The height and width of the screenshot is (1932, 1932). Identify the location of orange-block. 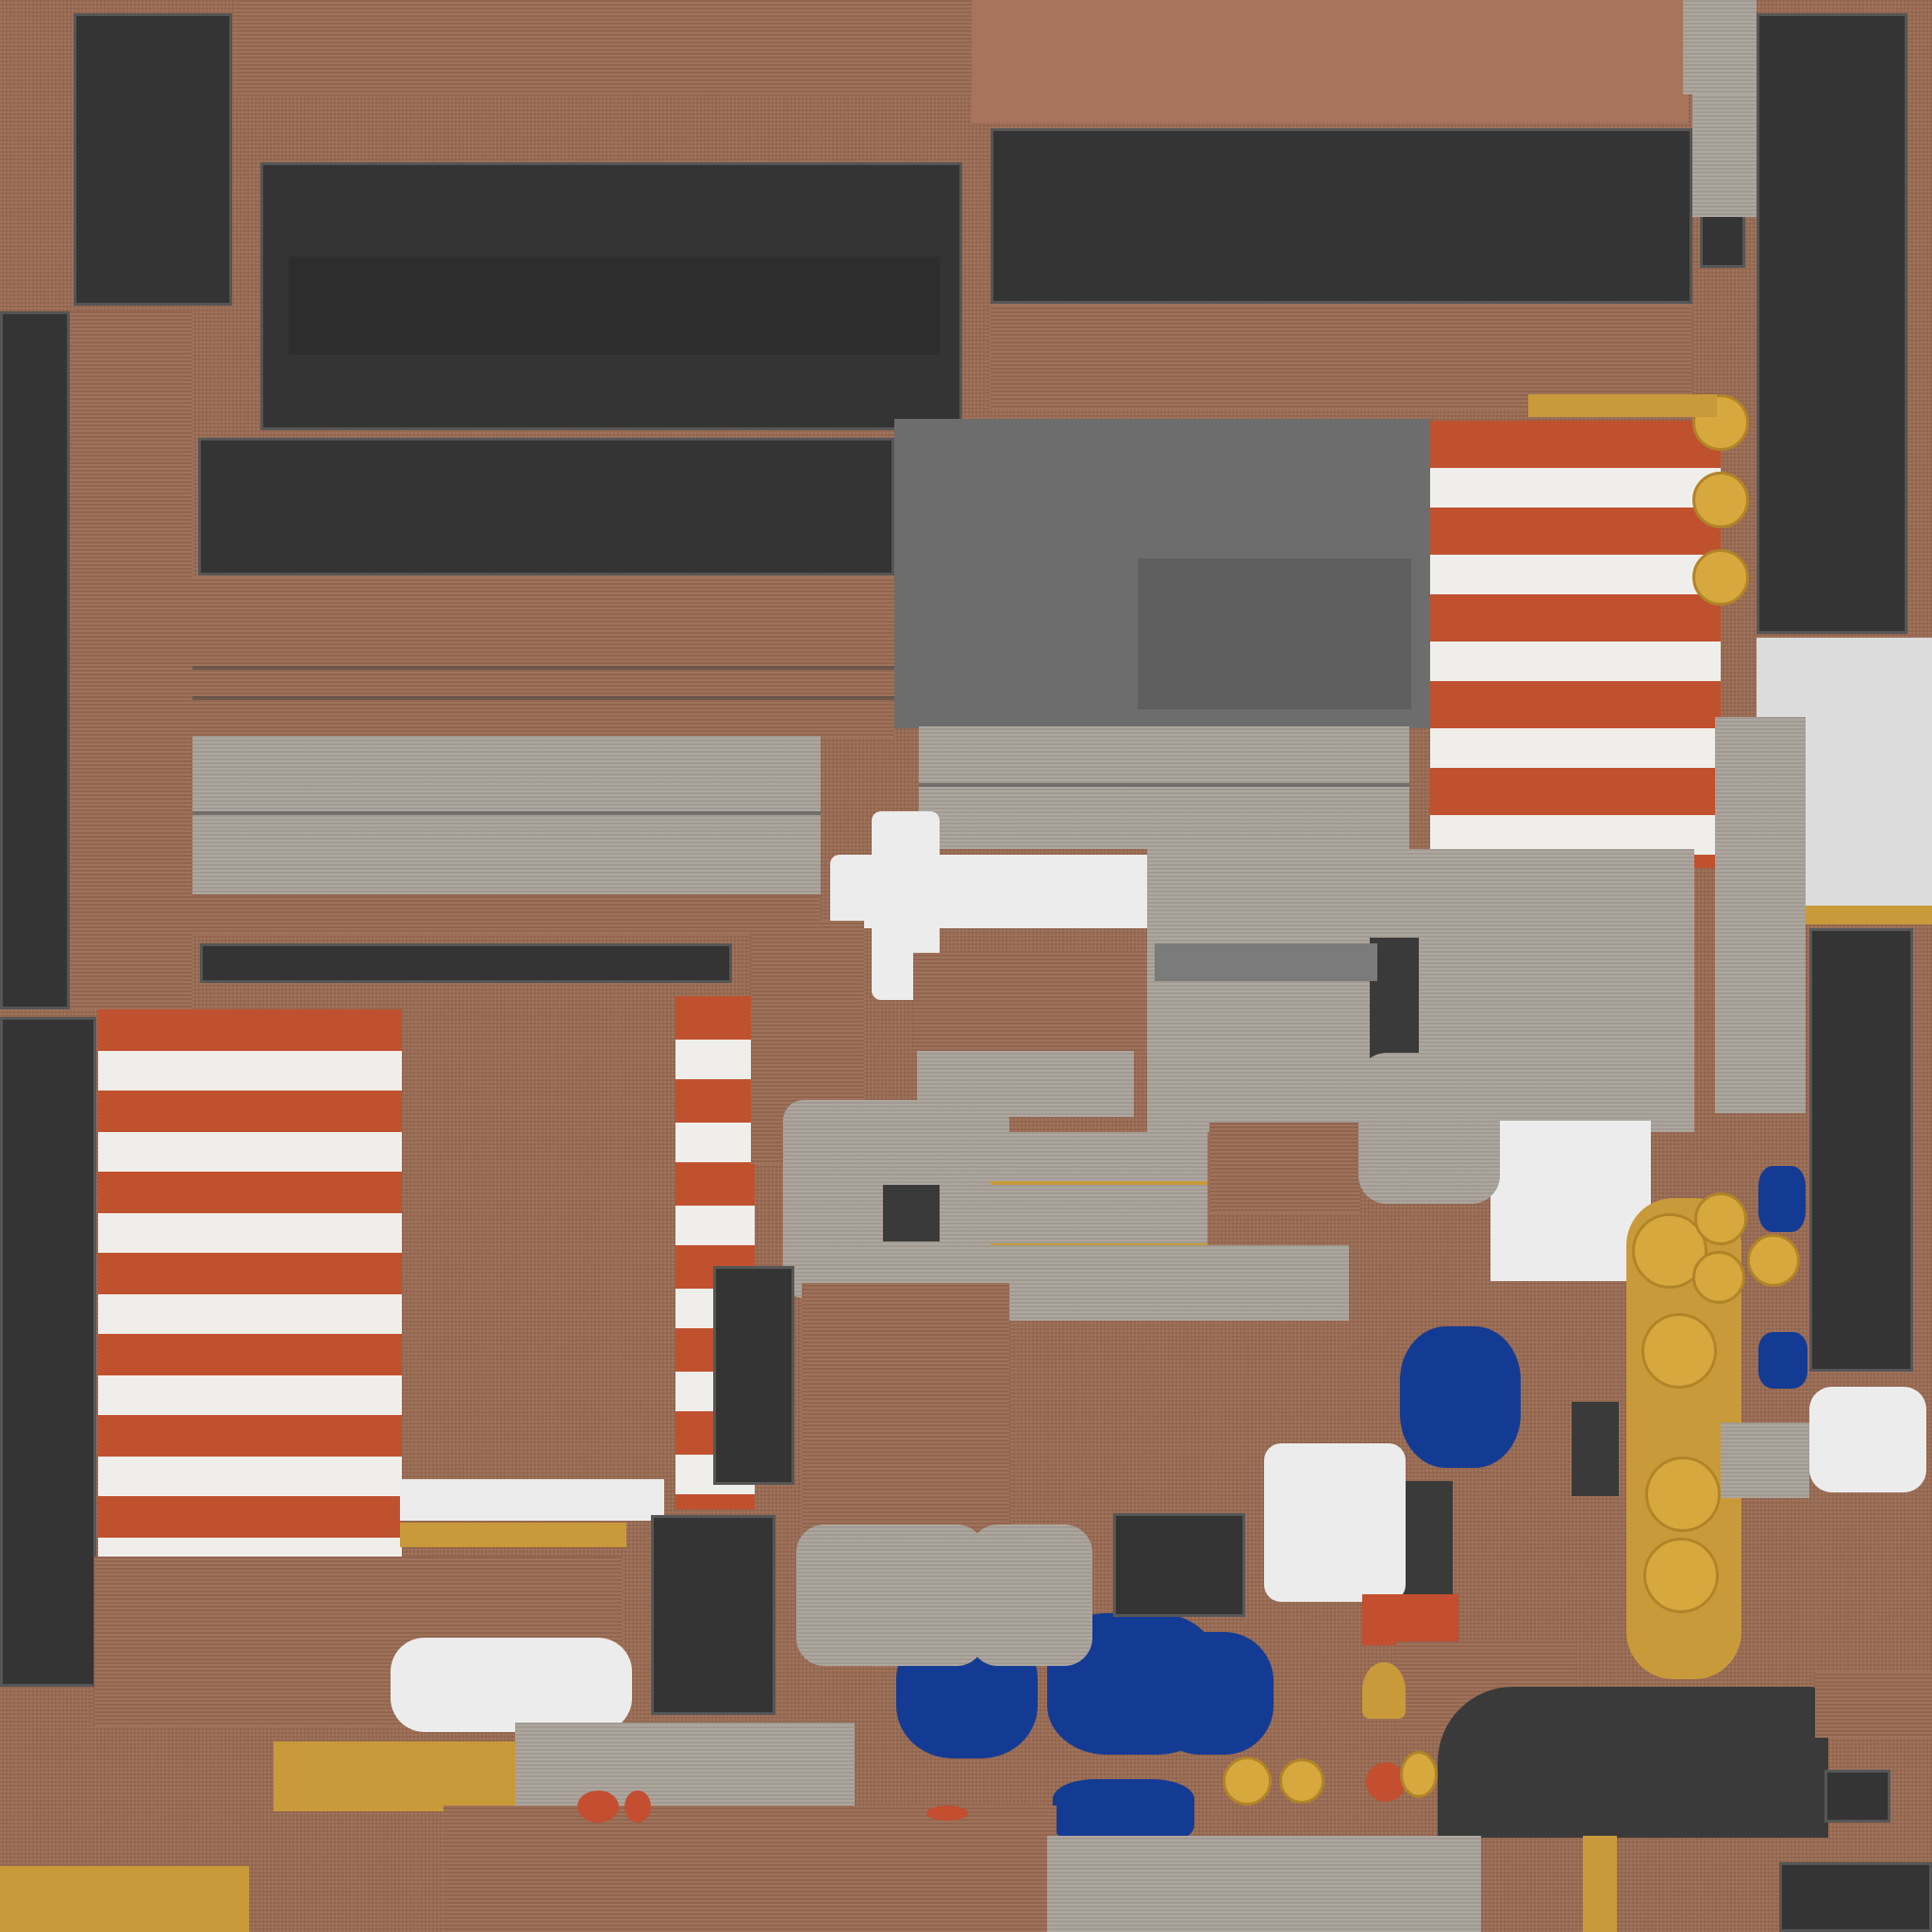
(1410, 1620).